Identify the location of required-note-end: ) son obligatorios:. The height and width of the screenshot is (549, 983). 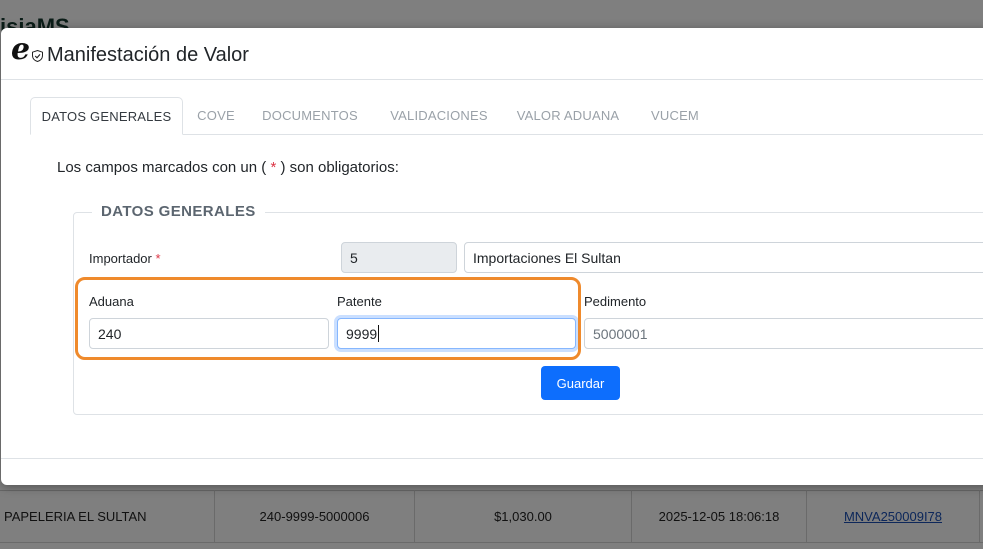
(339, 167).